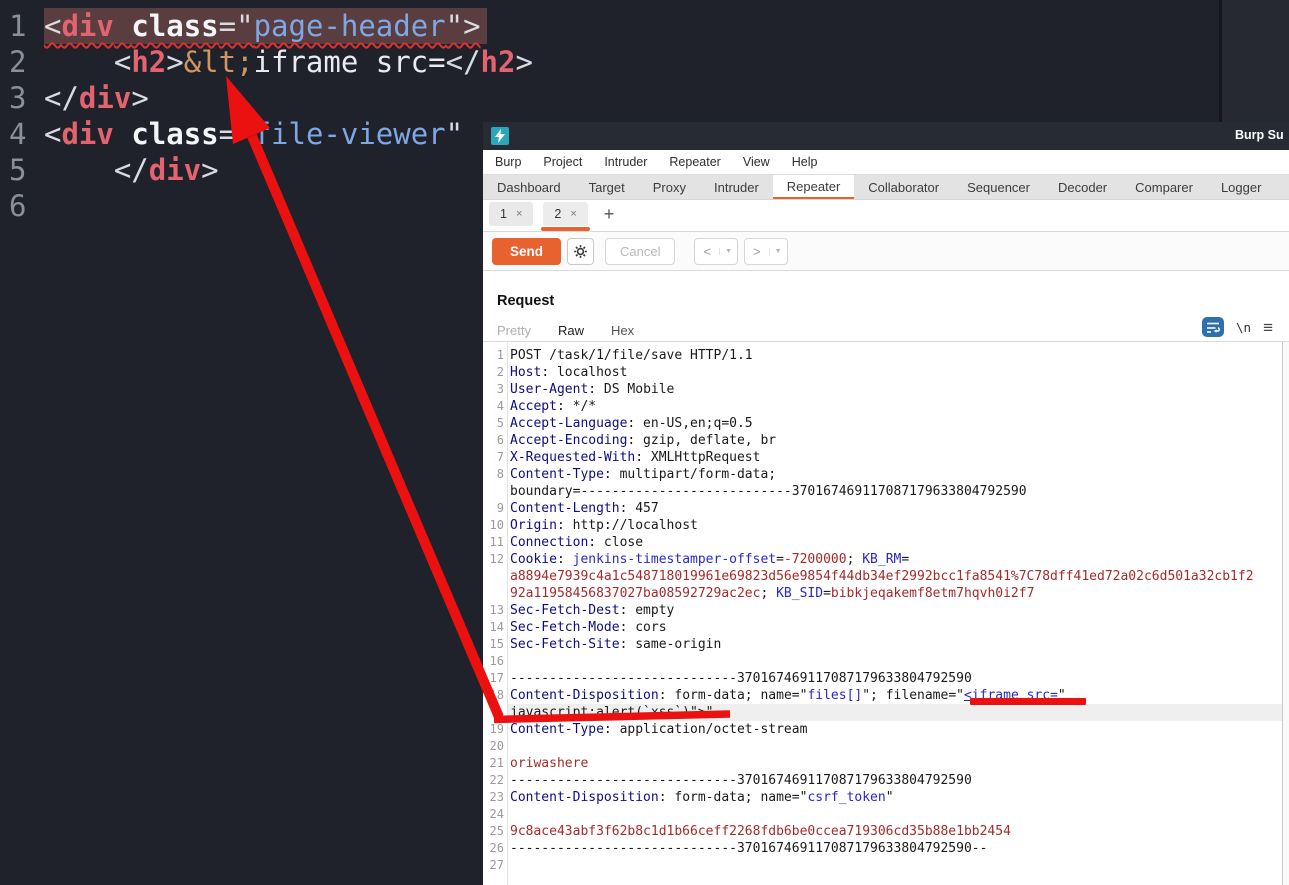 Image resolution: width=1289 pixels, height=885 pixels. Describe the element at coordinates (854, 559) in the screenshot. I see `request-token: ;` at that location.